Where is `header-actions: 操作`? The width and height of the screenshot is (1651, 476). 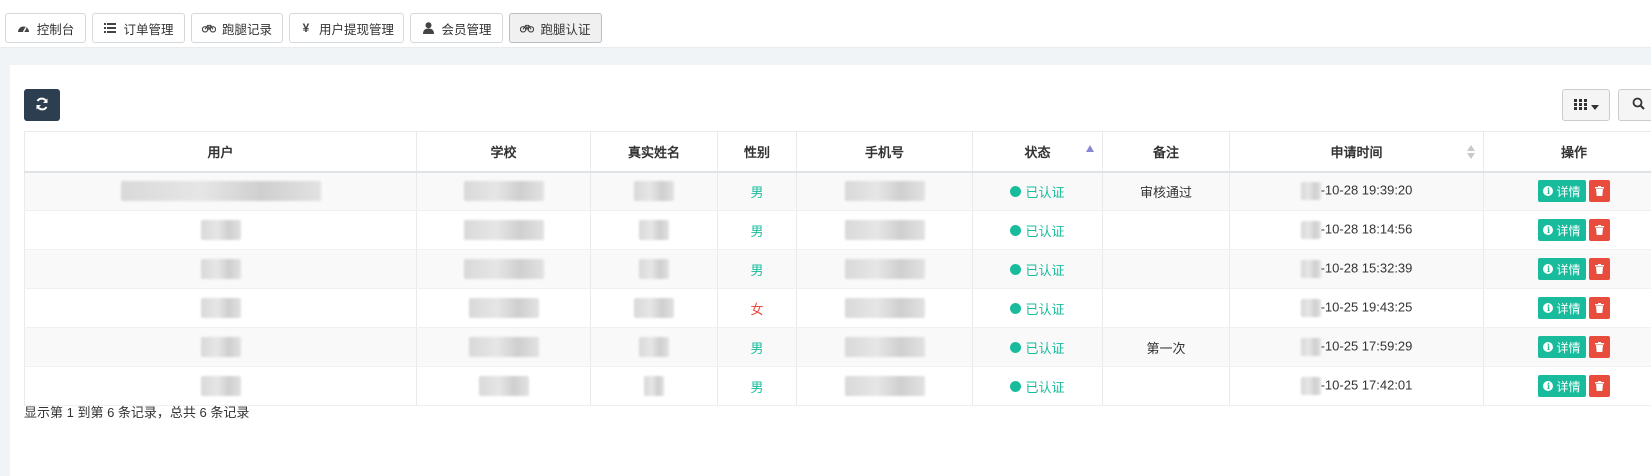 header-actions: 操作 is located at coordinates (1567, 152).